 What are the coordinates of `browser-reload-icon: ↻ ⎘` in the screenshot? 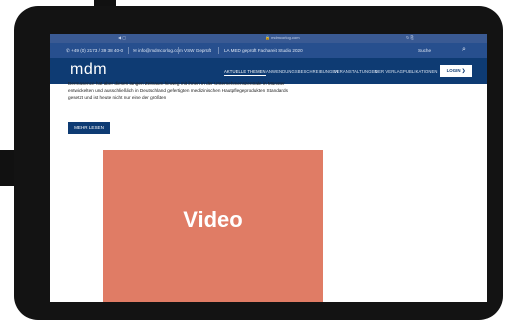 It's located at (410, 37).